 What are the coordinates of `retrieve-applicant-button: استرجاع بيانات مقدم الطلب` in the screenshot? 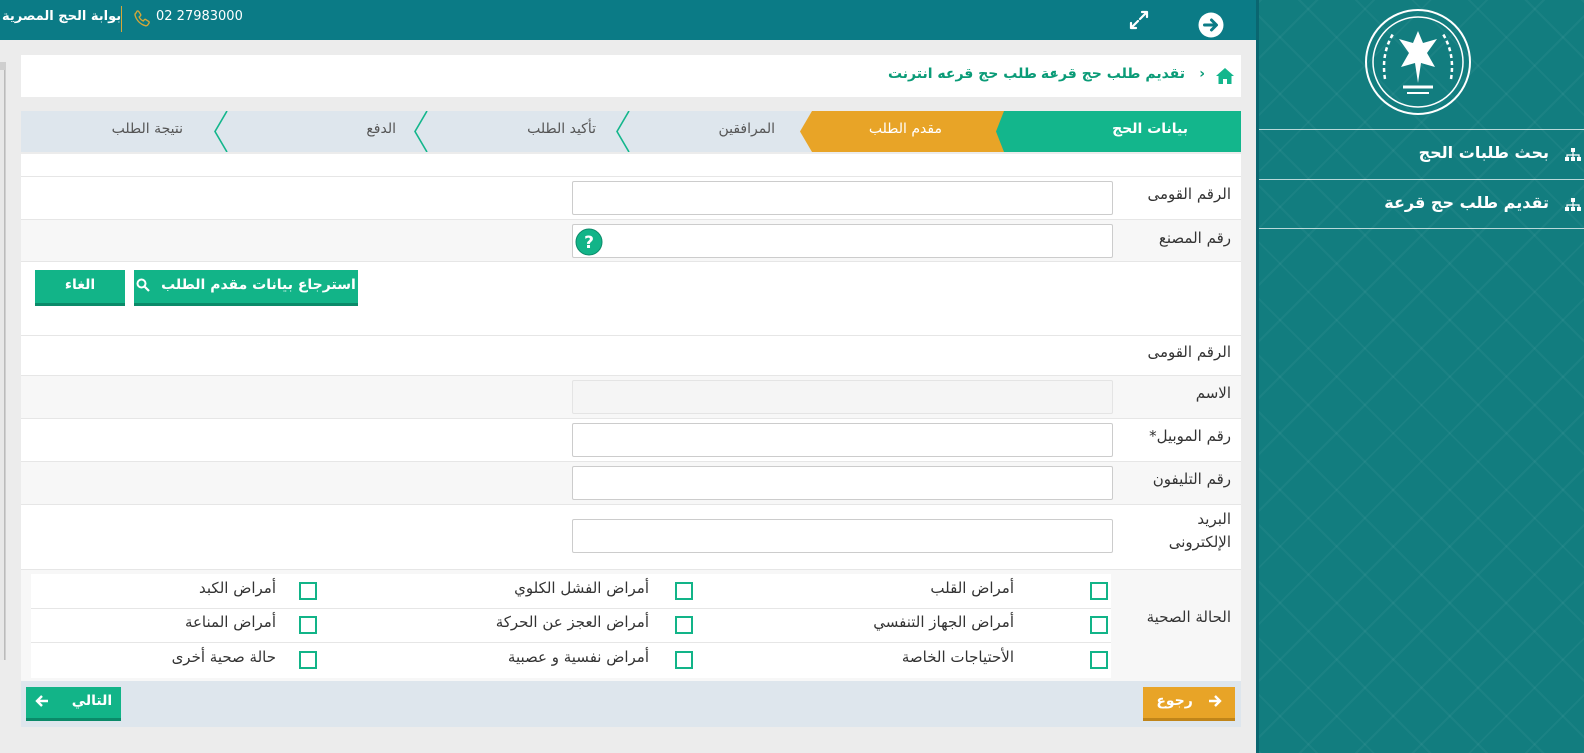 It's located at (246, 288).